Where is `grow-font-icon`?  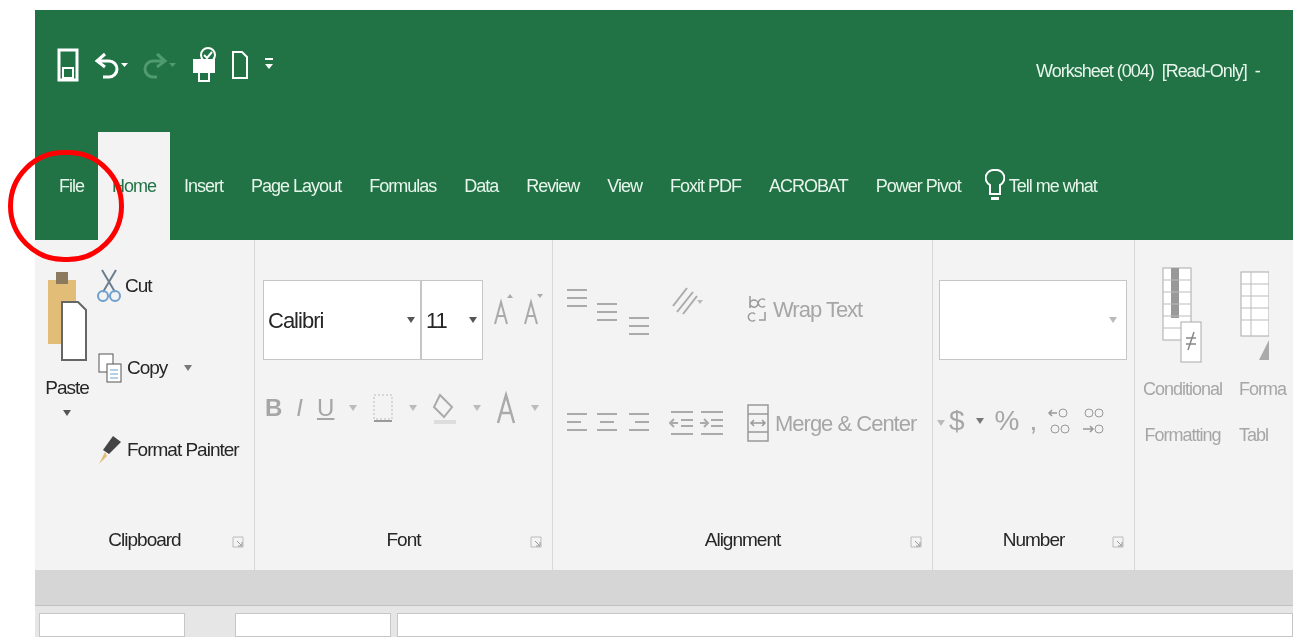
grow-font-icon is located at coordinates (503, 309).